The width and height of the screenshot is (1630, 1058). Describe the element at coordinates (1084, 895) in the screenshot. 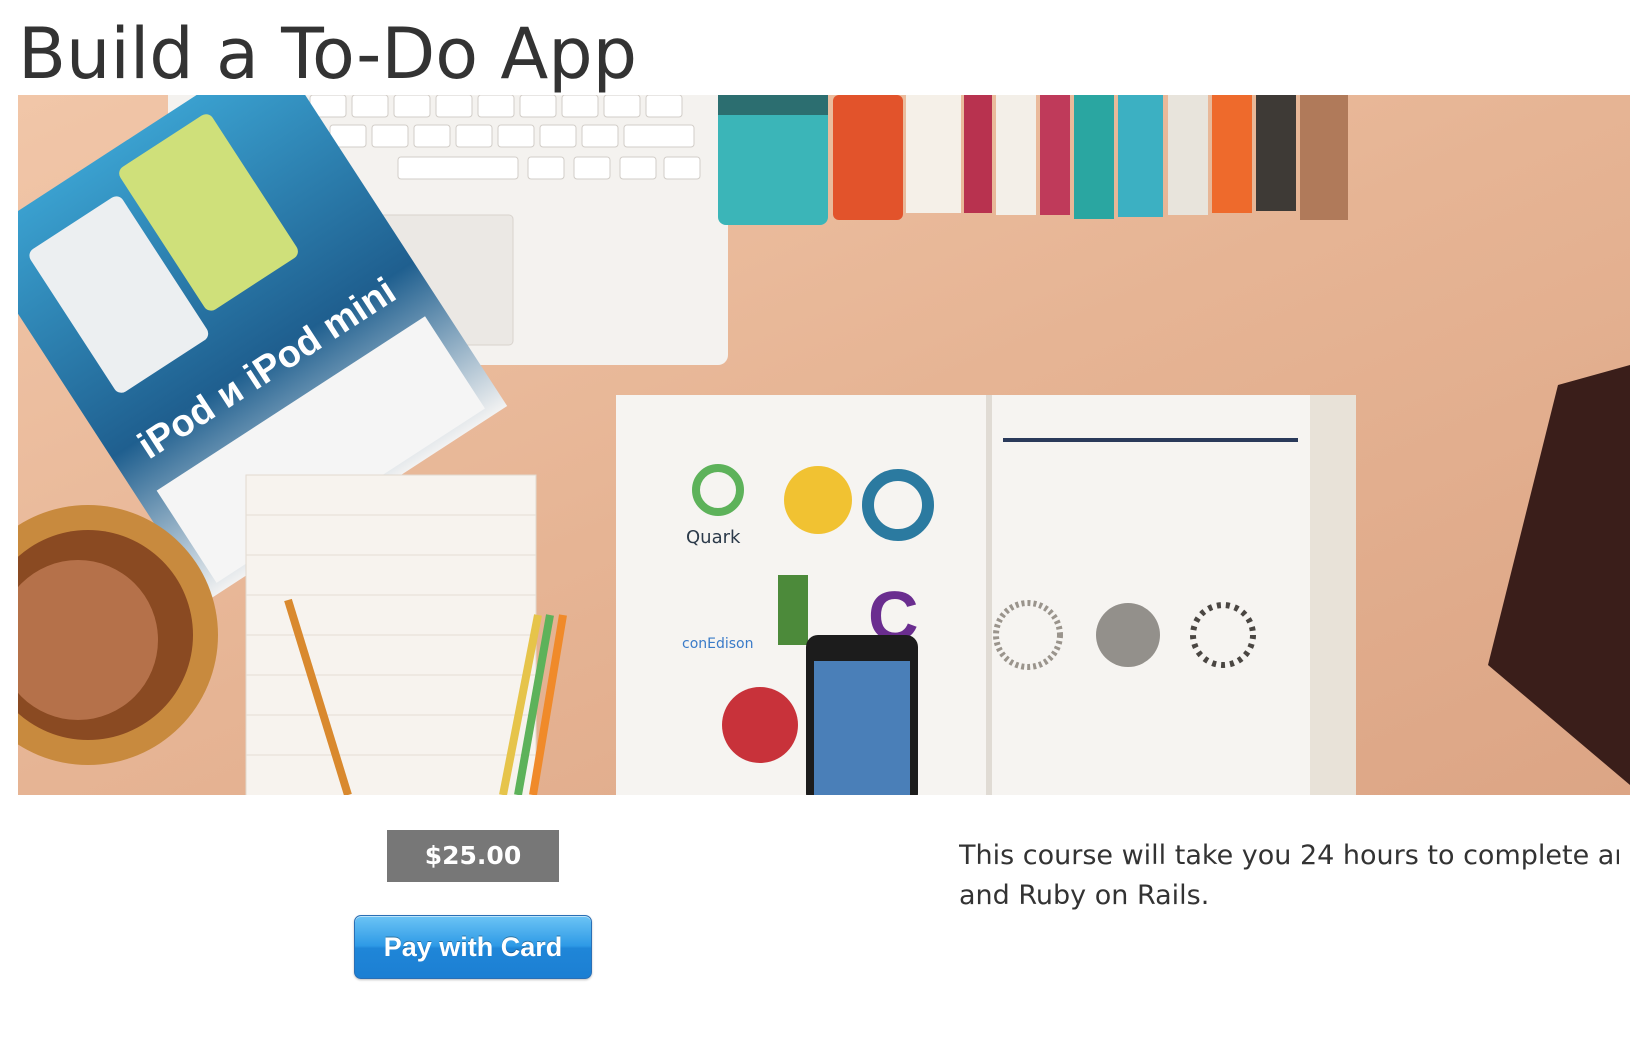

I see `course-description-line-2: and Ruby on Rails.` at that location.